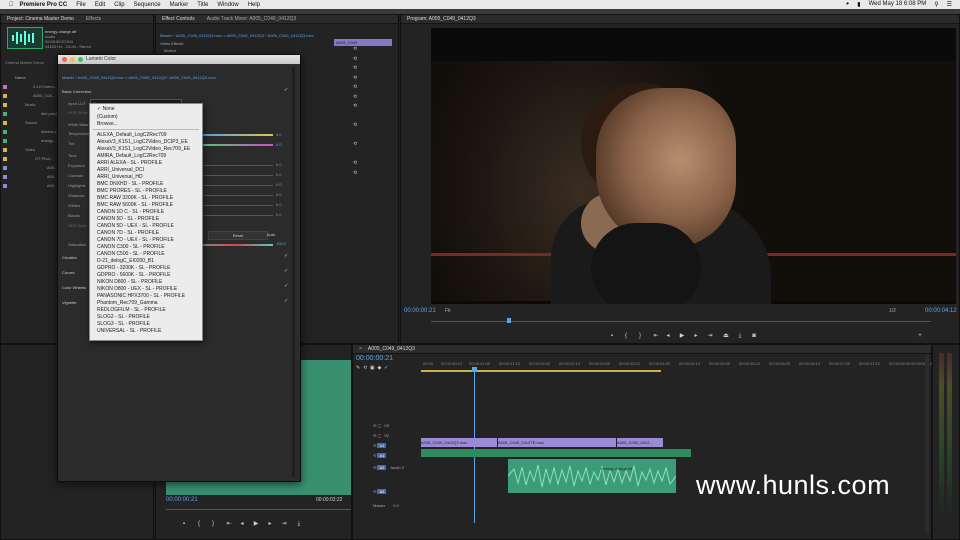 This screenshot has width=960, height=540. Describe the element at coordinates (299, 524) in the screenshot. I see `source-insert-button: ⤓` at that location.